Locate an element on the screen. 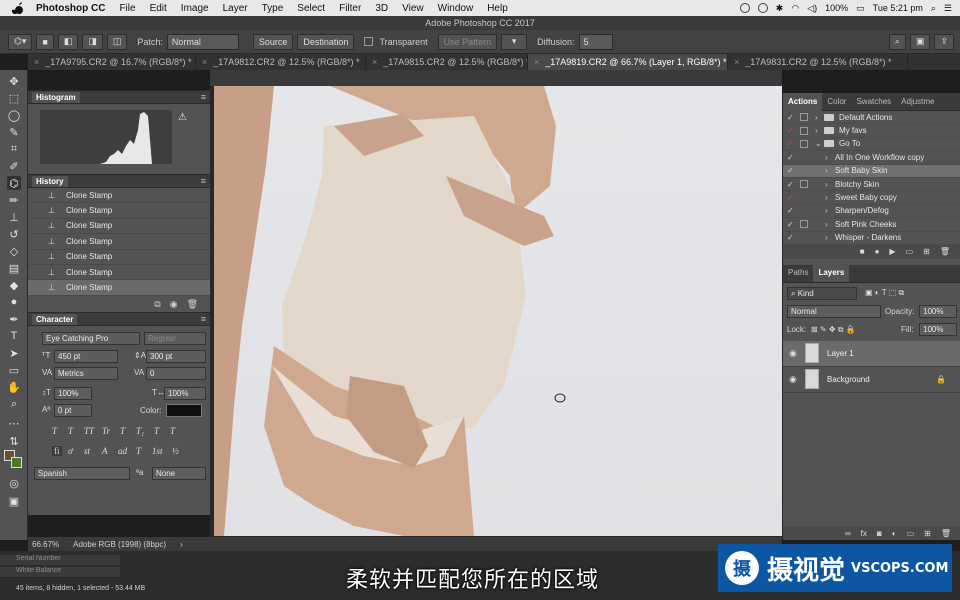  menu-file: File is located at coordinates (127, 8).